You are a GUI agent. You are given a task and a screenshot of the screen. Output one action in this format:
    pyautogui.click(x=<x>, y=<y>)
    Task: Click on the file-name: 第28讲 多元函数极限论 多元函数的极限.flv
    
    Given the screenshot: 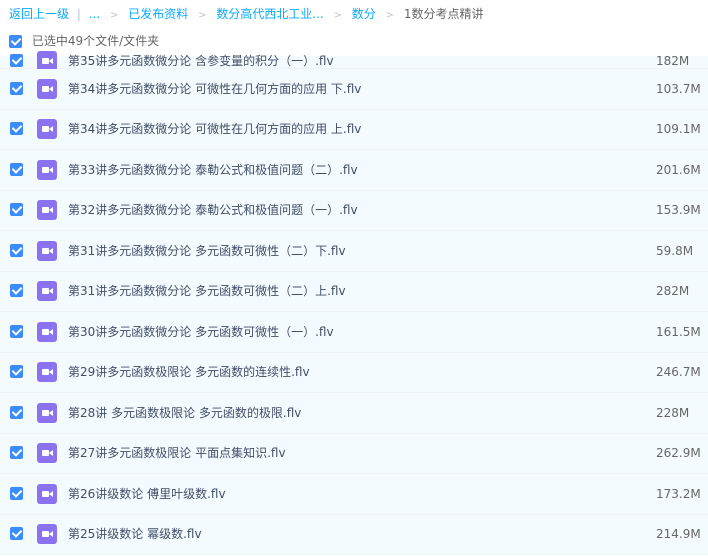 What is the action you would take?
    pyautogui.click(x=184, y=413)
    